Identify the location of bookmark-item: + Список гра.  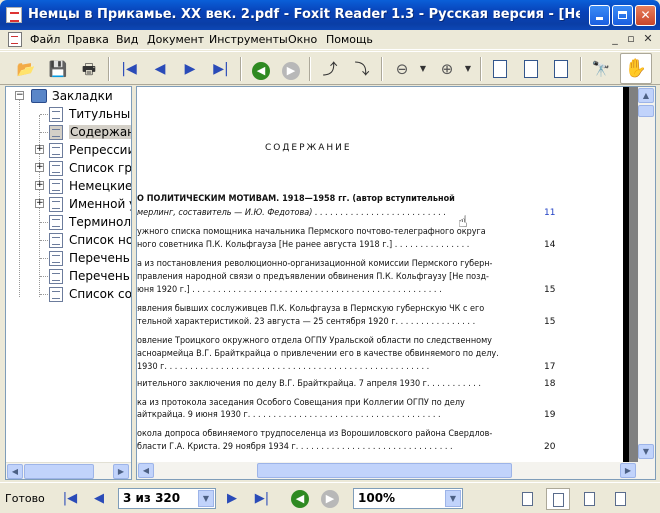
(68, 168).